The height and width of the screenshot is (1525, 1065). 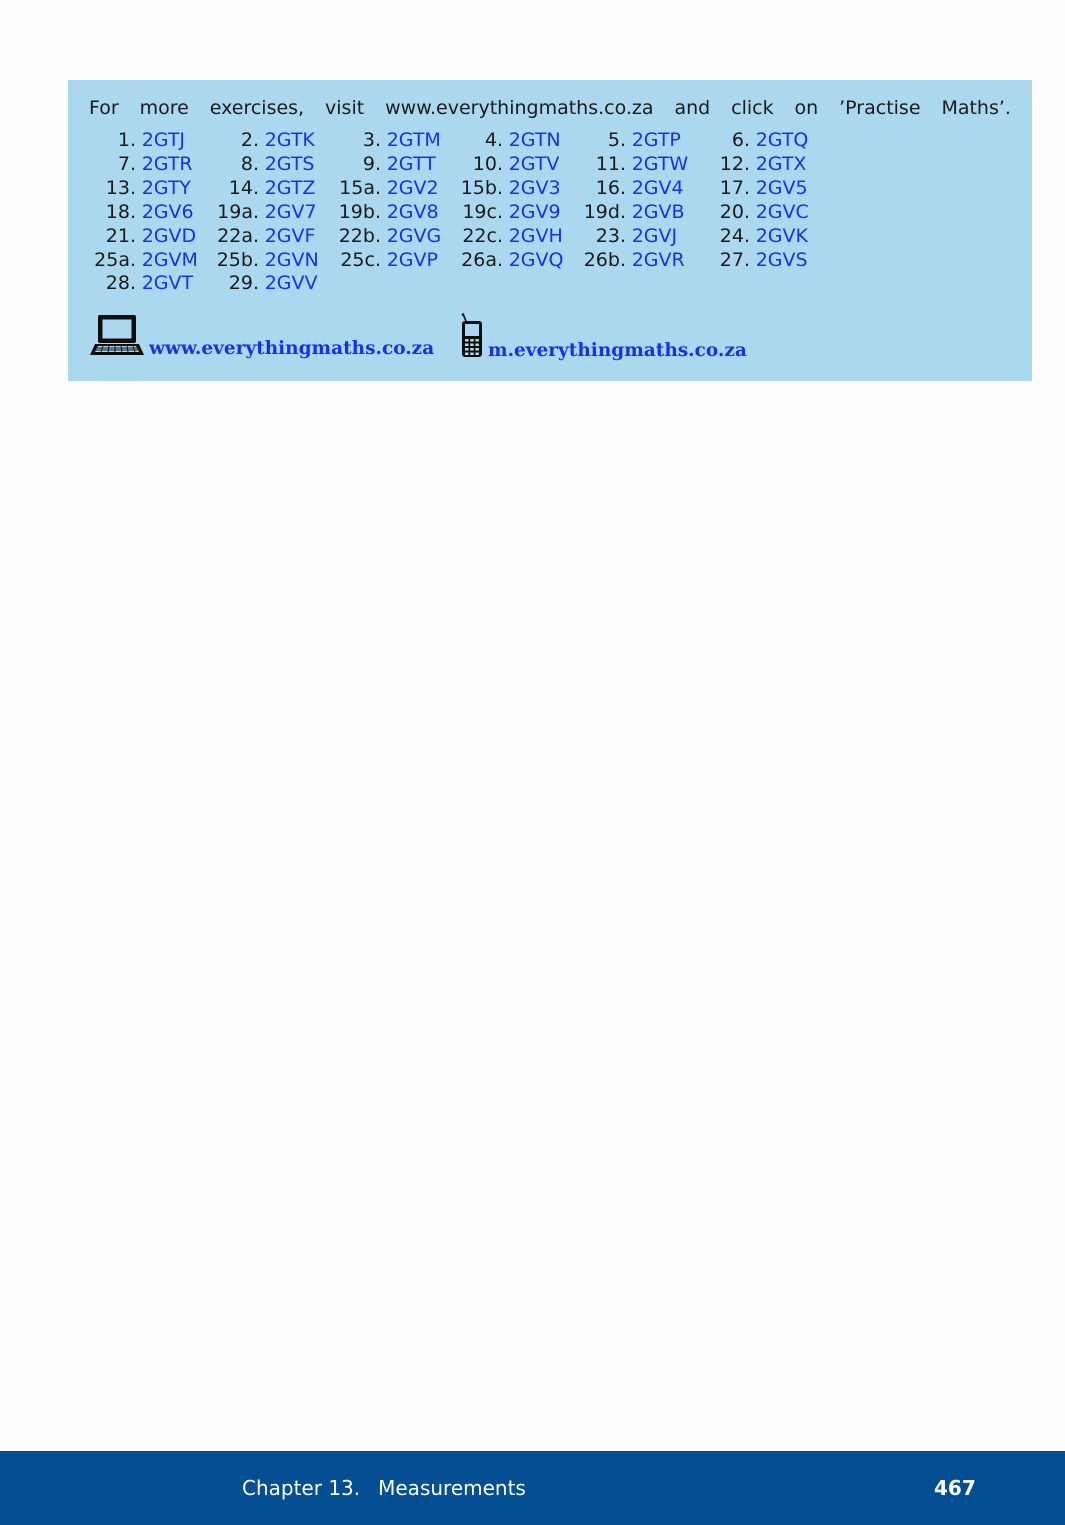 I want to click on chapter-title: Measurements, so click(x=452, y=1488).